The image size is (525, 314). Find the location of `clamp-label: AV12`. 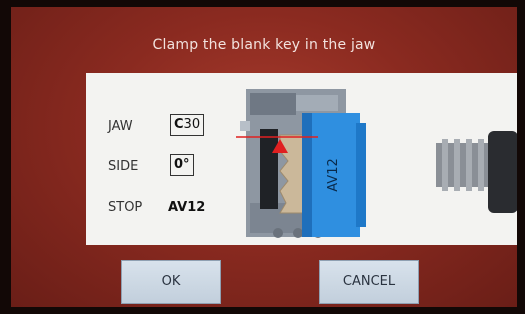

clamp-label: AV12 is located at coordinates (333, 175).